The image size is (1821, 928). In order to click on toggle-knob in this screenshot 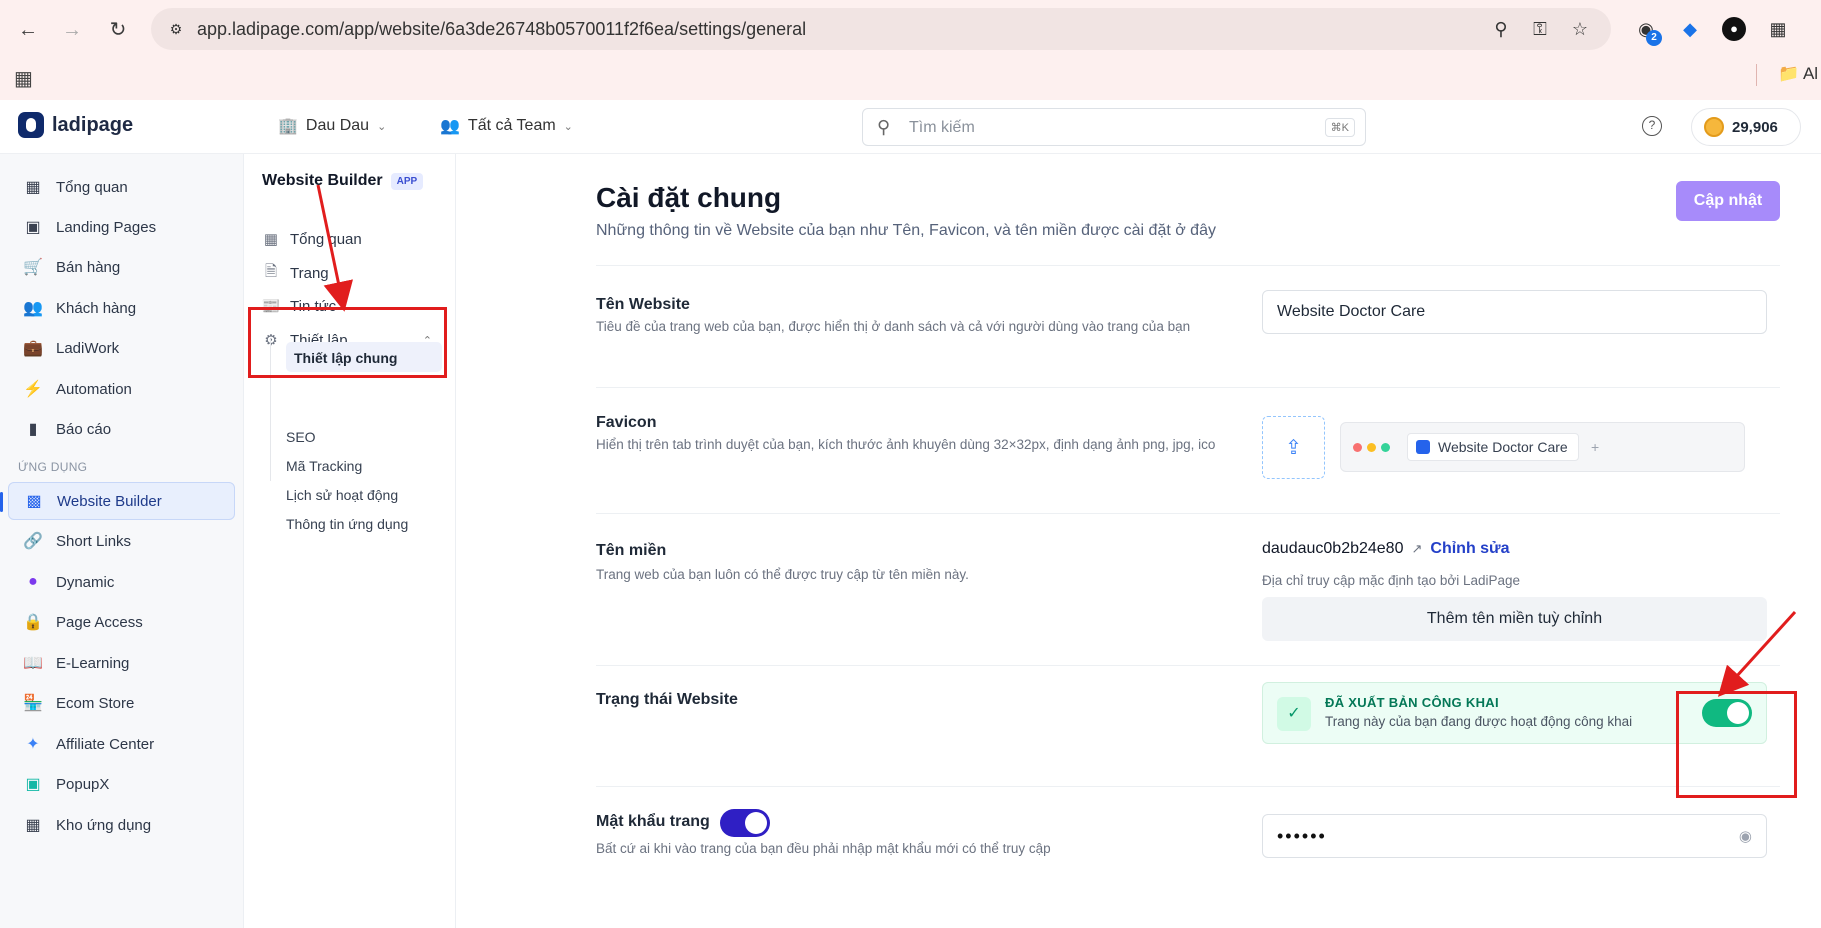, I will do `click(756, 823)`.